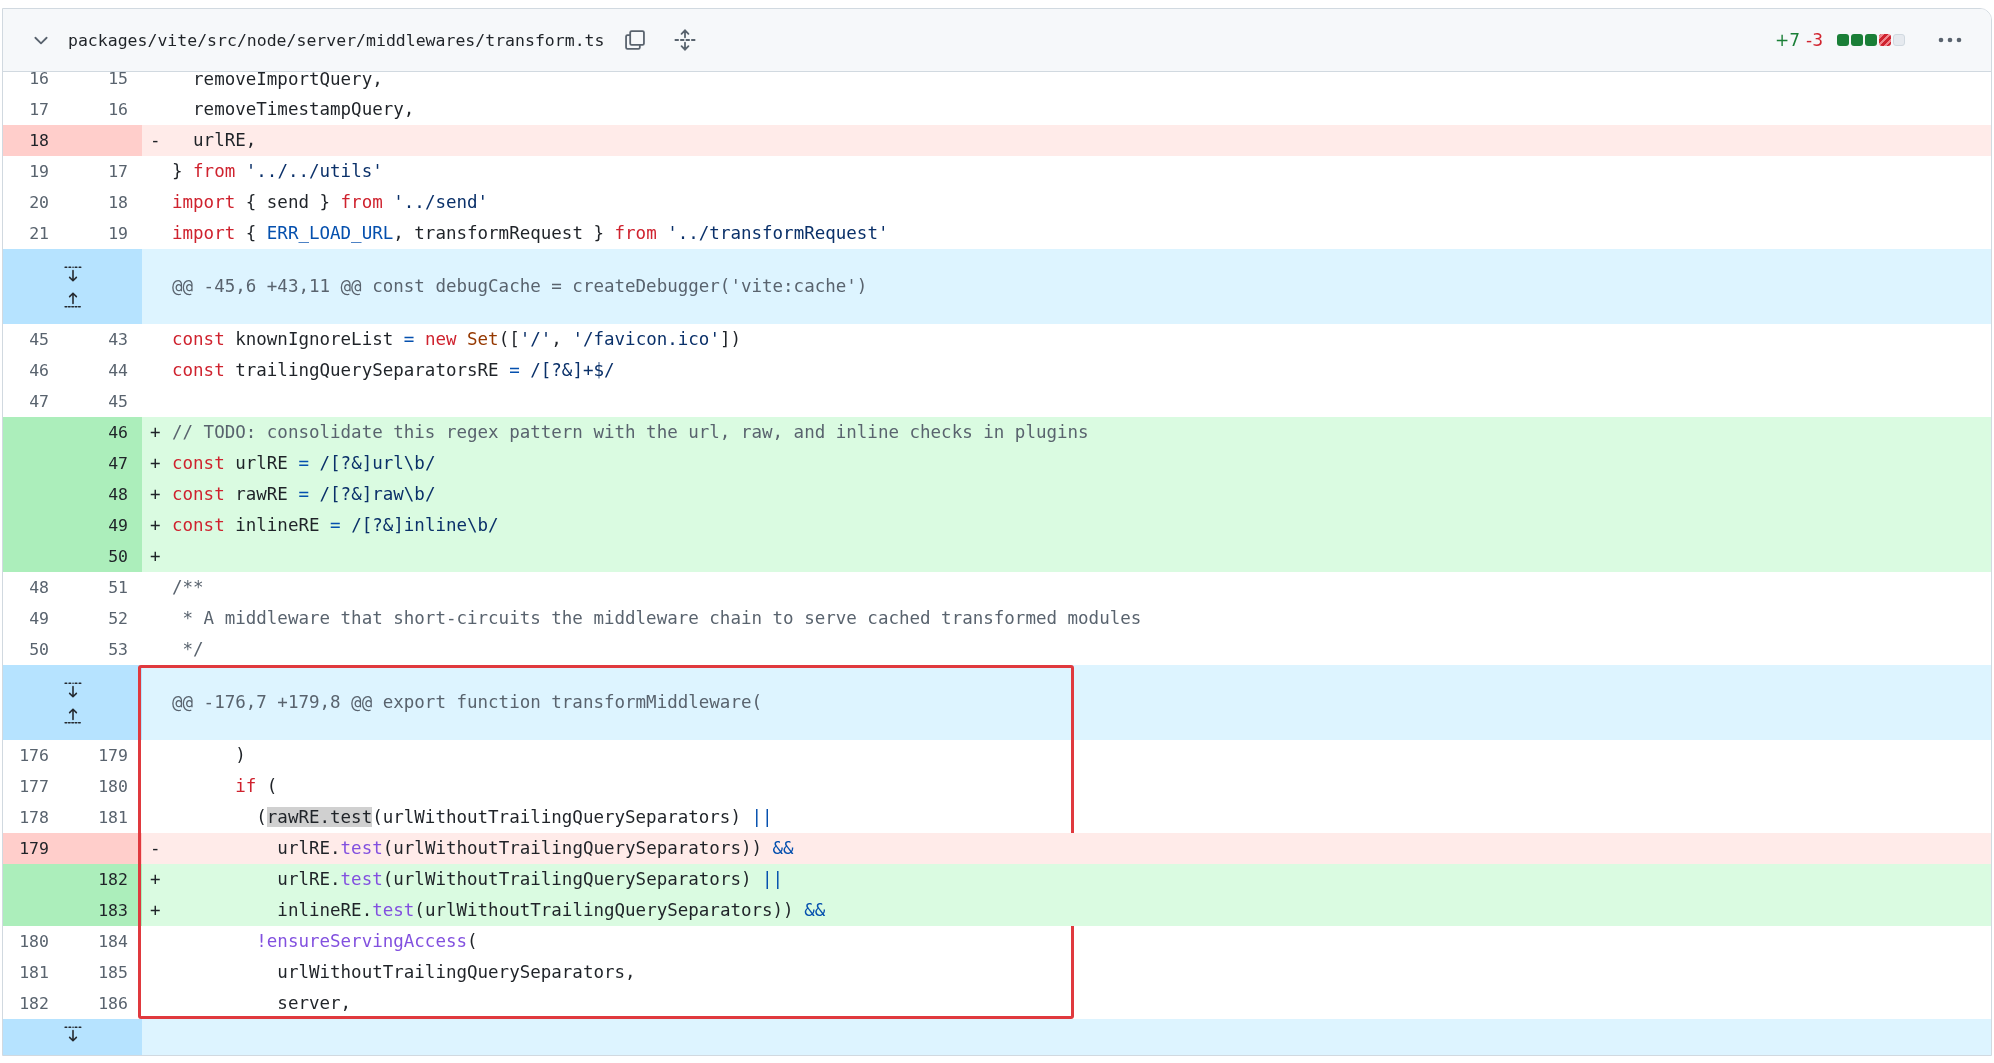 This screenshot has width=1994, height=1063. Describe the element at coordinates (107, 649) in the screenshot. I see `line-number: 53` at that location.